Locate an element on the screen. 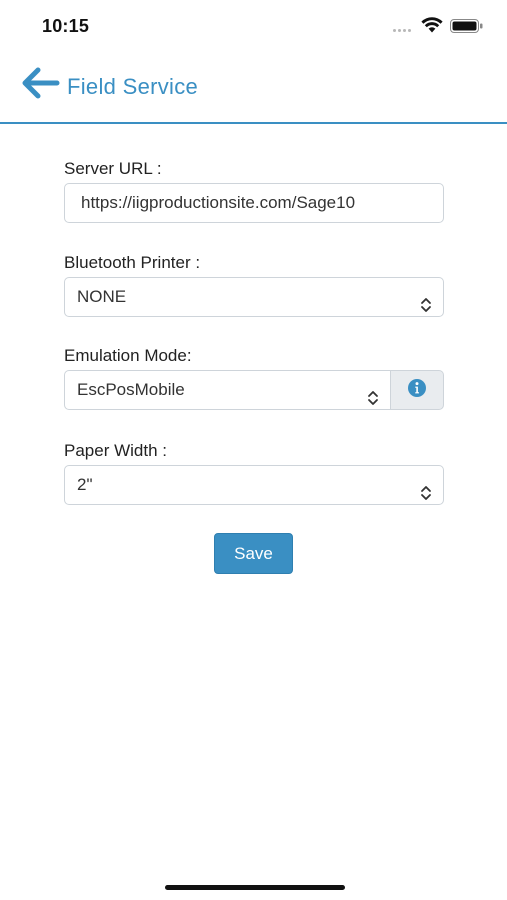  info-circle-icon is located at coordinates (417, 390).